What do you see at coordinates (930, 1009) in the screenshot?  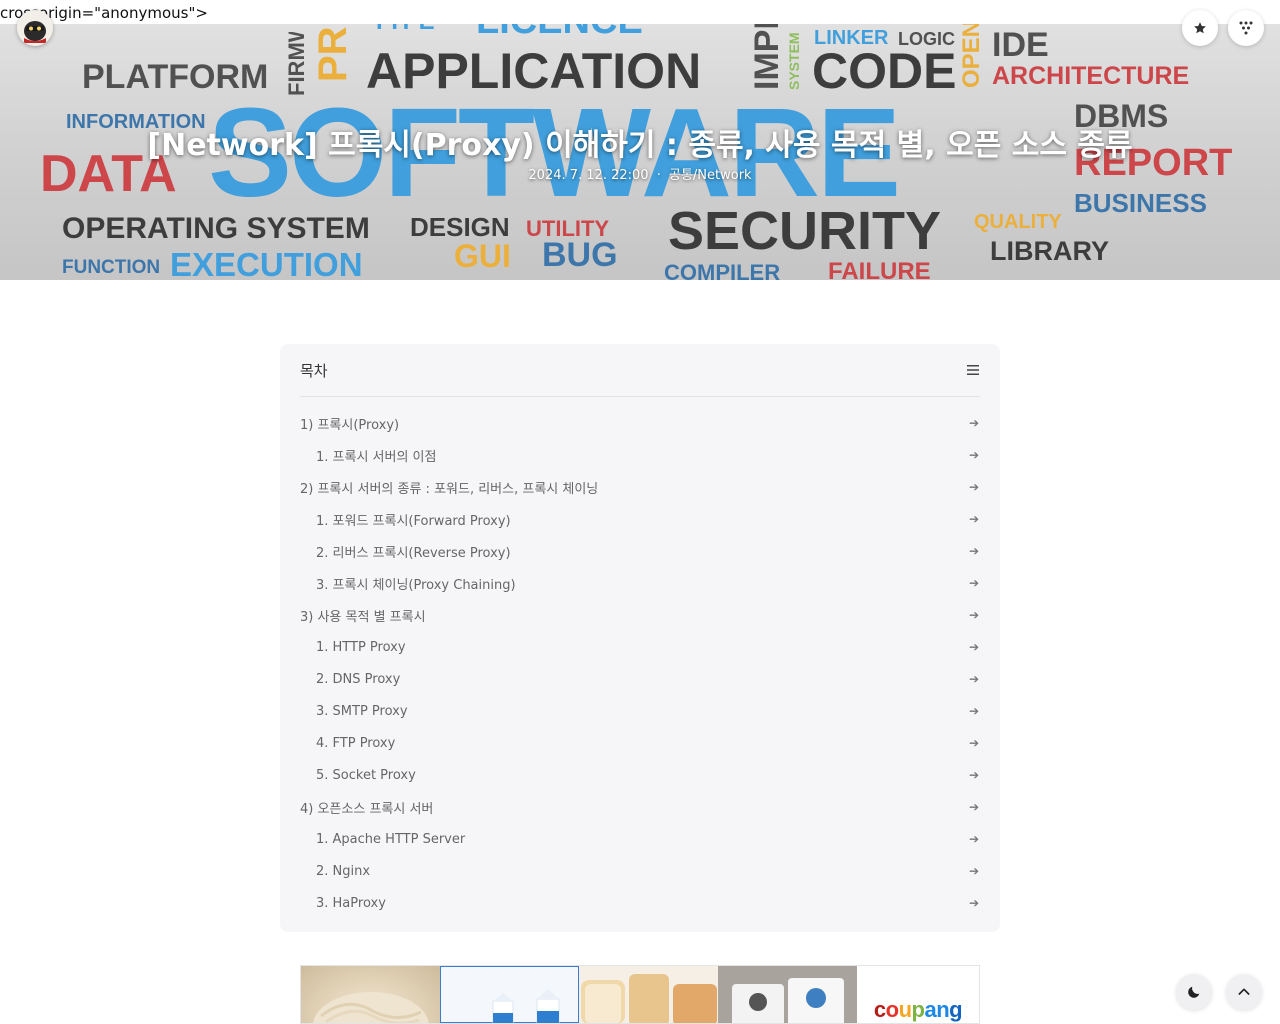 I see `coupang-logo-letter: a` at bounding box center [930, 1009].